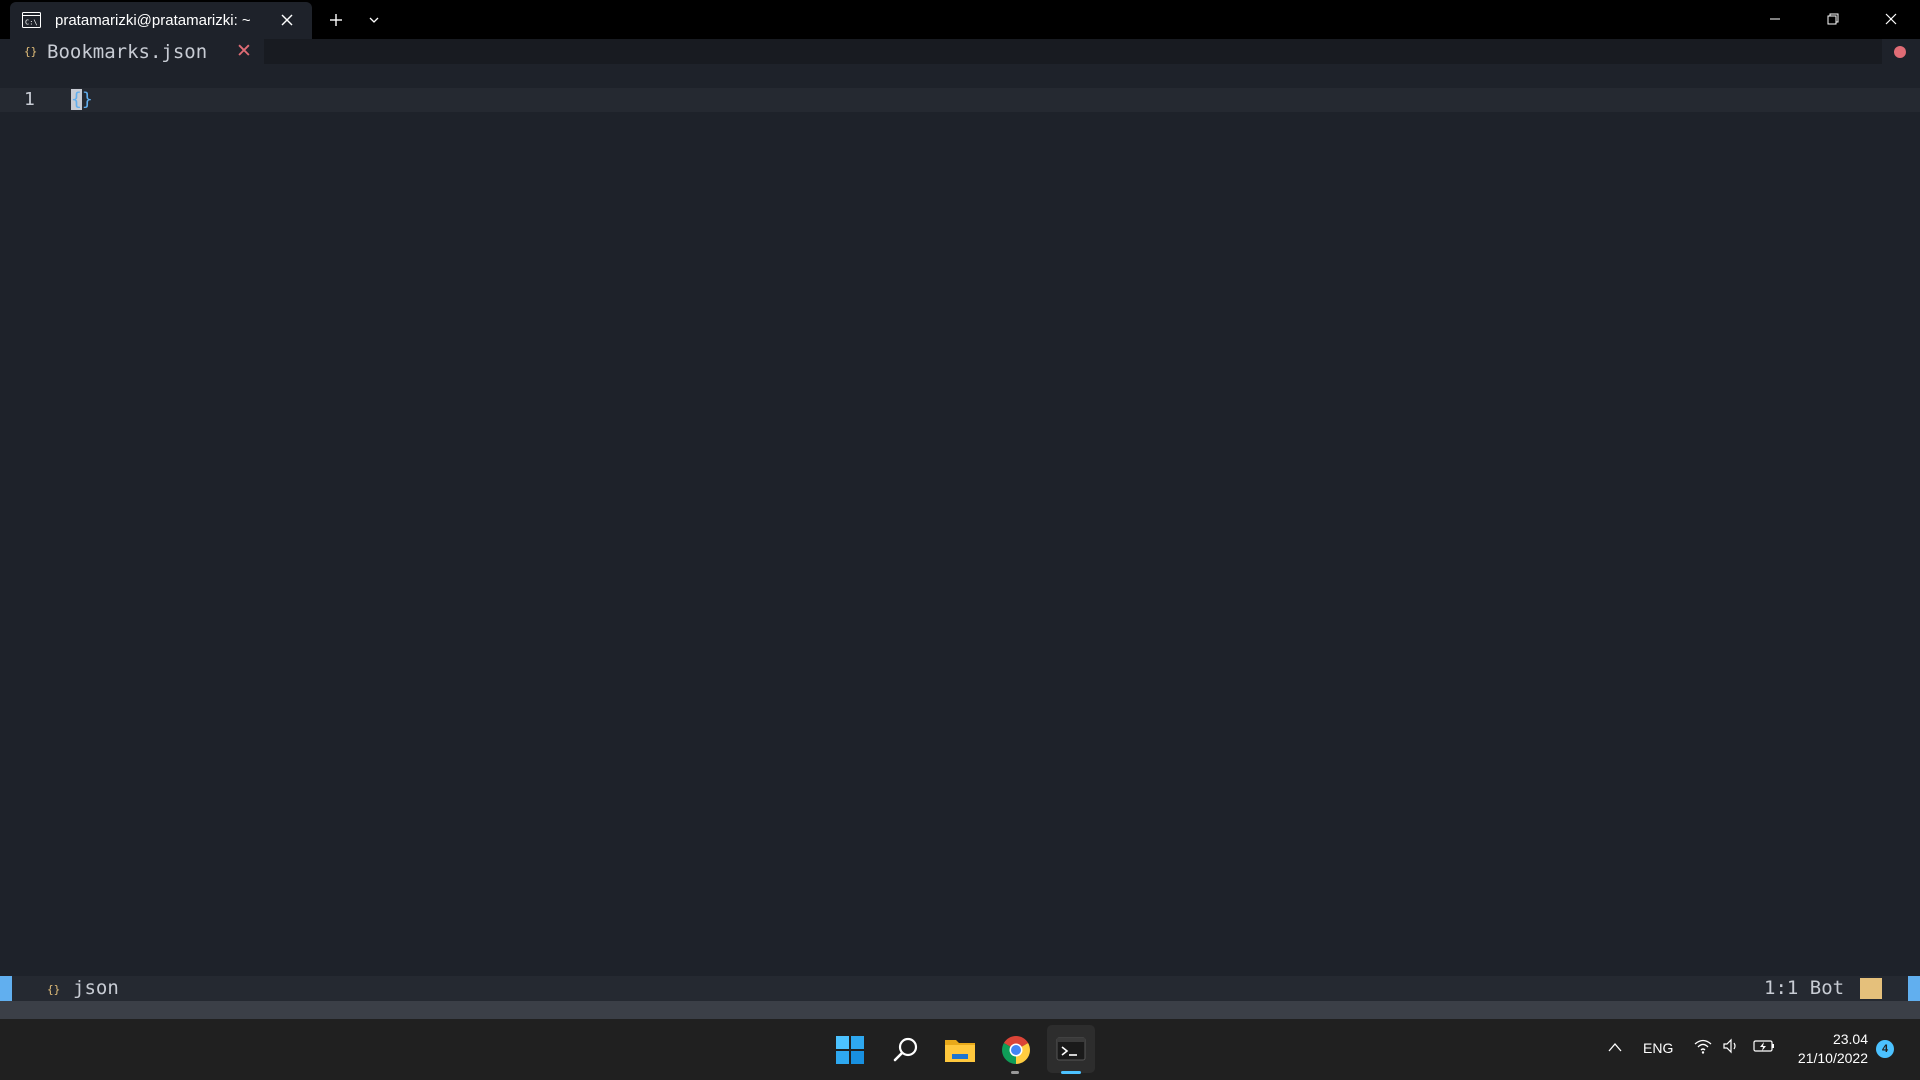  I want to click on cursor-position: 1:1 Bot, so click(1804, 988).